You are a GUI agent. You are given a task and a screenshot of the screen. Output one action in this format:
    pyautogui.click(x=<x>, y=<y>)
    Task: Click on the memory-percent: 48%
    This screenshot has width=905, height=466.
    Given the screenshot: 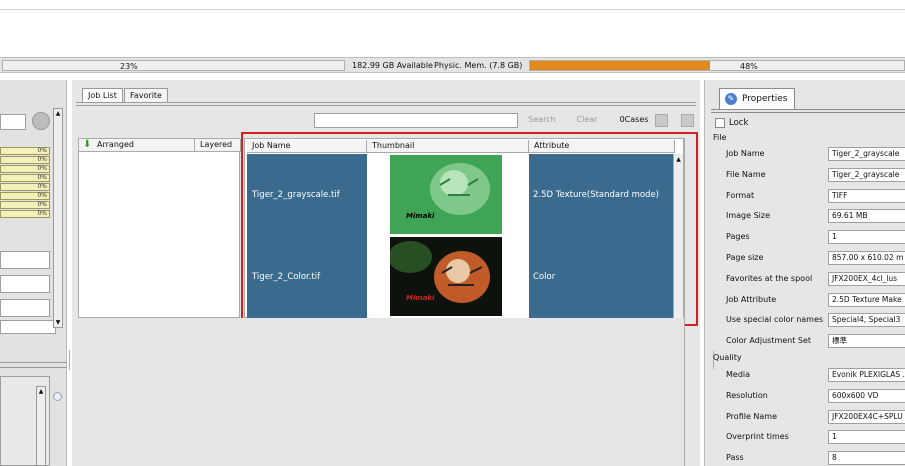 What is the action you would take?
    pyautogui.click(x=749, y=66)
    